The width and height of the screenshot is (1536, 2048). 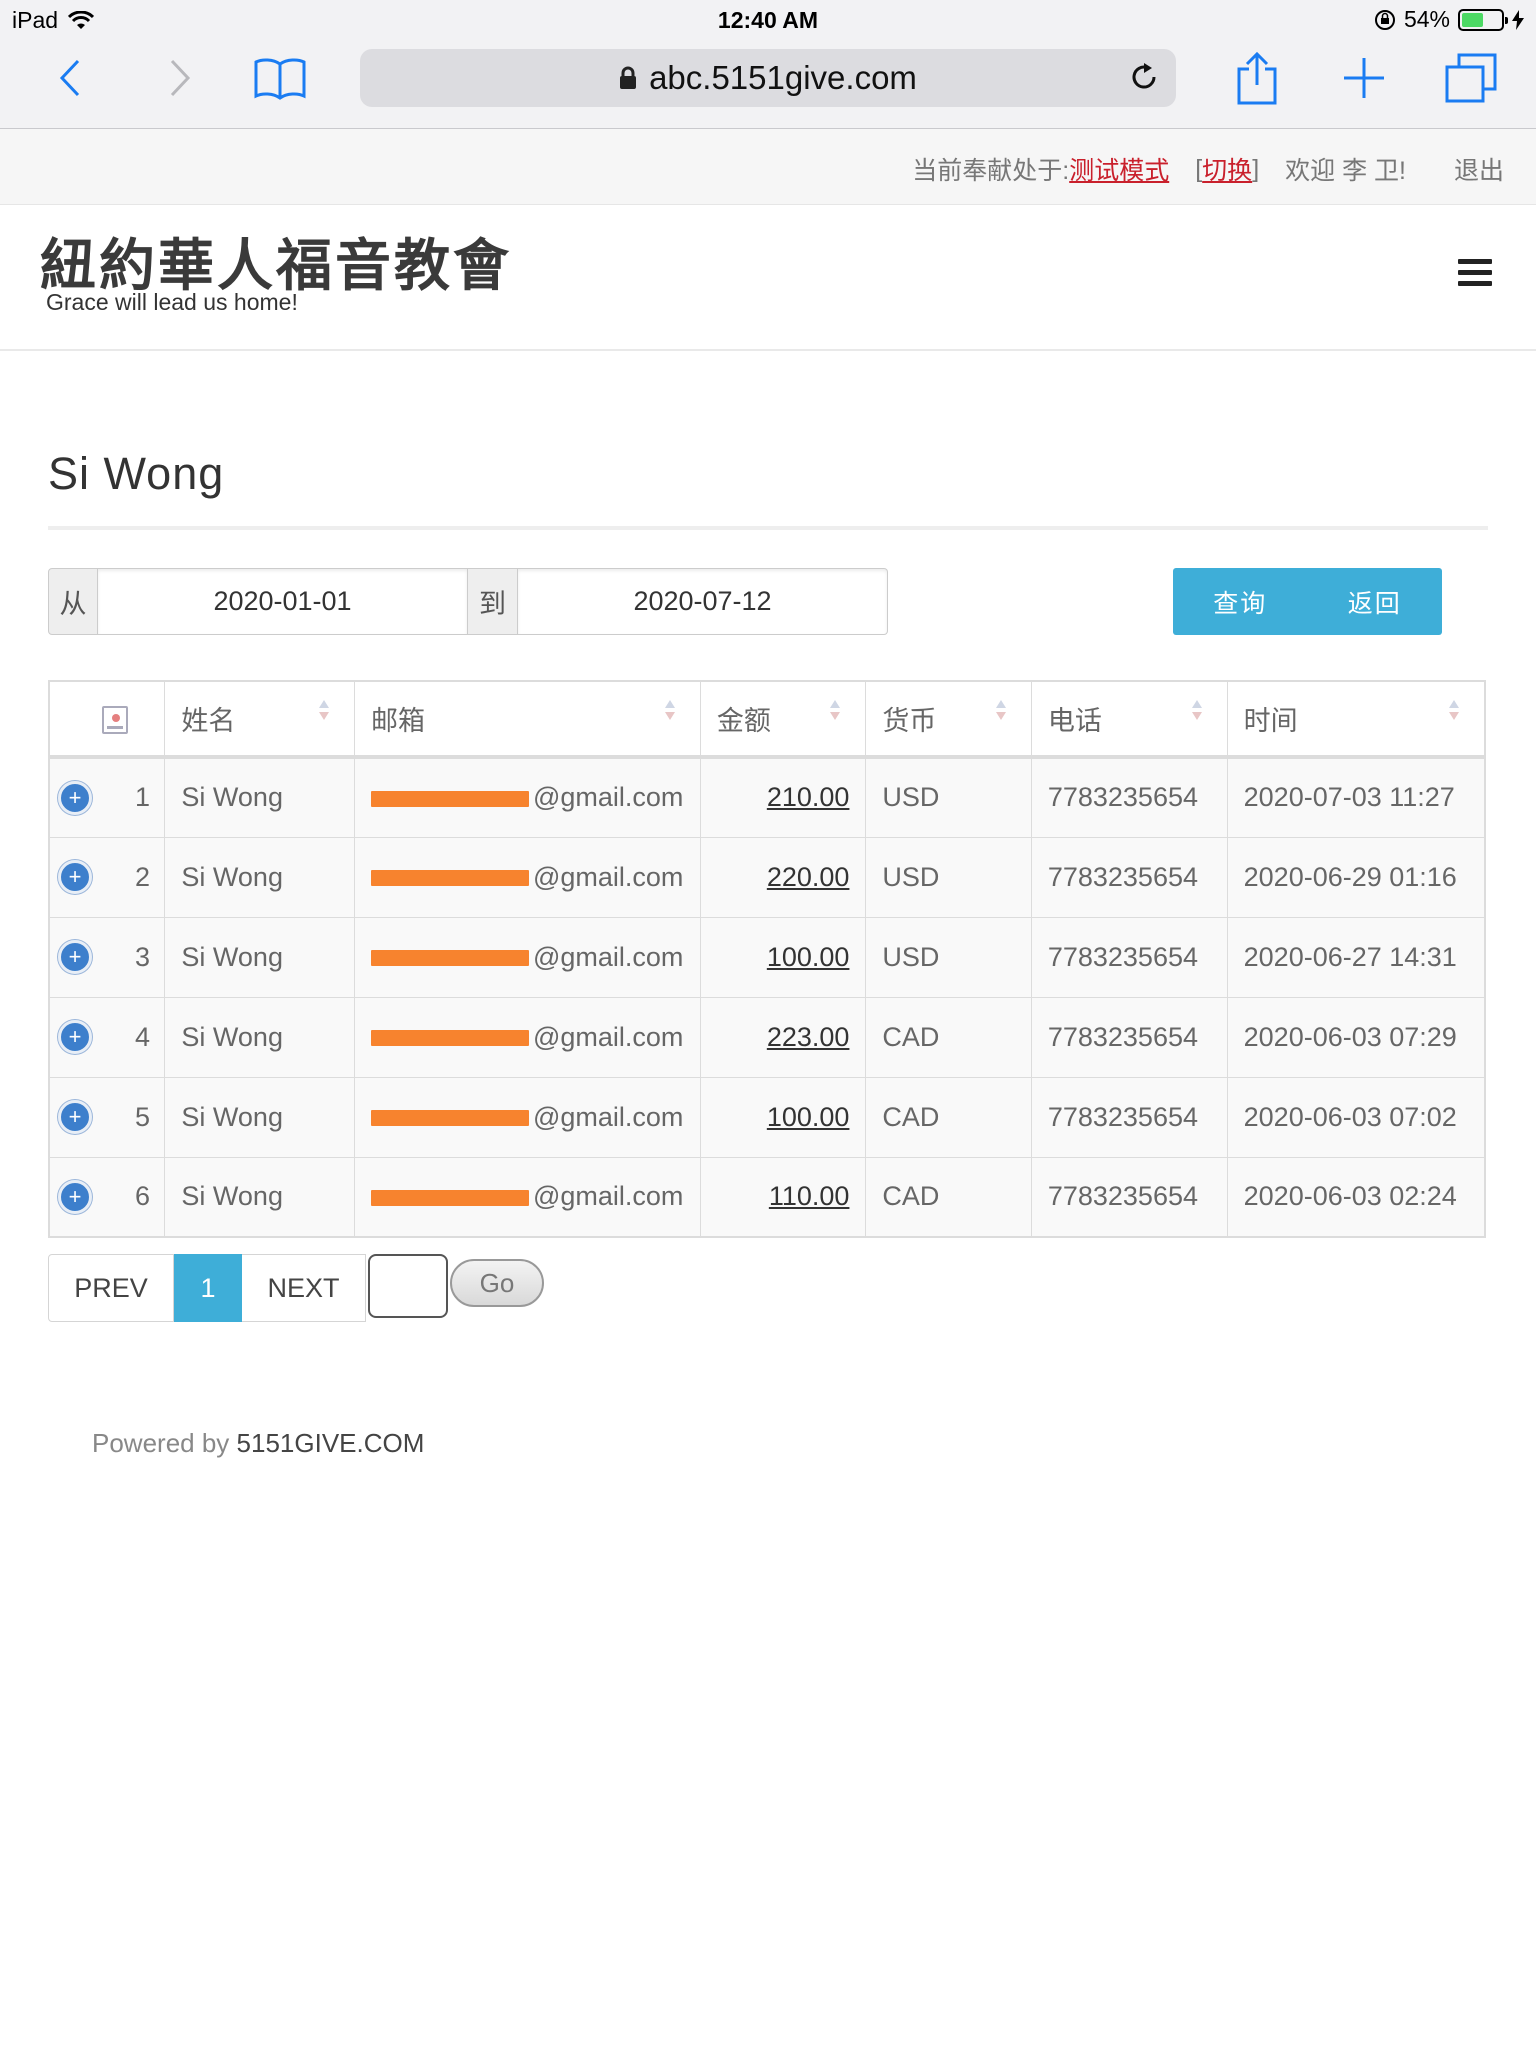 What do you see at coordinates (1227, 169) in the screenshot?
I see `switch-mode-link: 切换` at bounding box center [1227, 169].